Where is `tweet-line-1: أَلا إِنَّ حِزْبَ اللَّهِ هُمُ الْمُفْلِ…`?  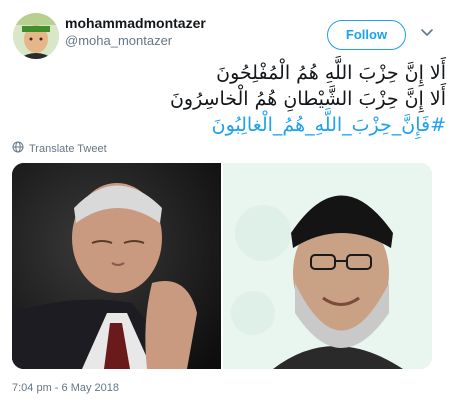
tweet-line-1: أَلا إِنَّ حِزْبَ اللَّهِ هُمُ الْمُفْلِ… is located at coordinates (331, 73).